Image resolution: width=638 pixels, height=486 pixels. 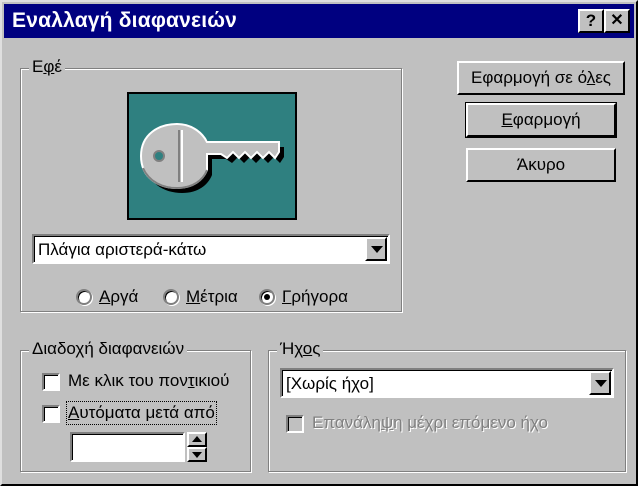 What do you see at coordinates (447, 383) in the screenshot?
I see `sound-select: [Χωρίς ήχο]` at bounding box center [447, 383].